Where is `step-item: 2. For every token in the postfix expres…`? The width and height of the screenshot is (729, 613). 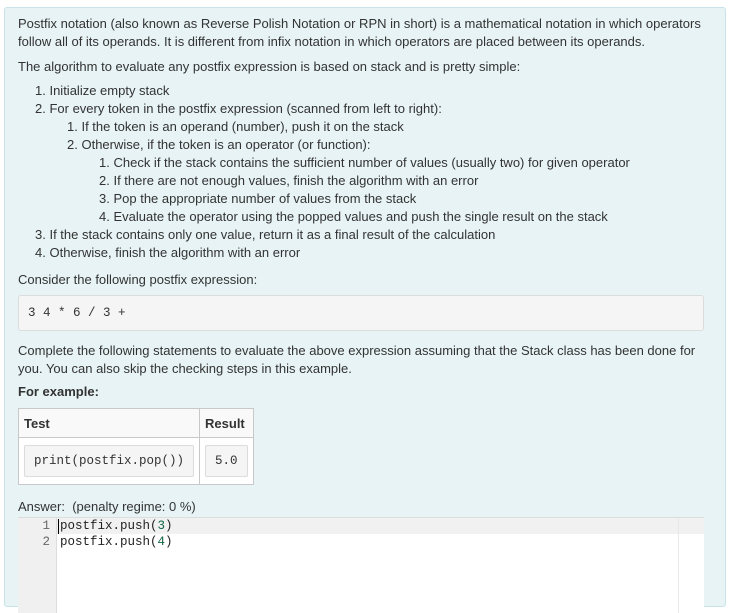 step-item: 2. For every token in the postfix expres… is located at coordinates (238, 108).